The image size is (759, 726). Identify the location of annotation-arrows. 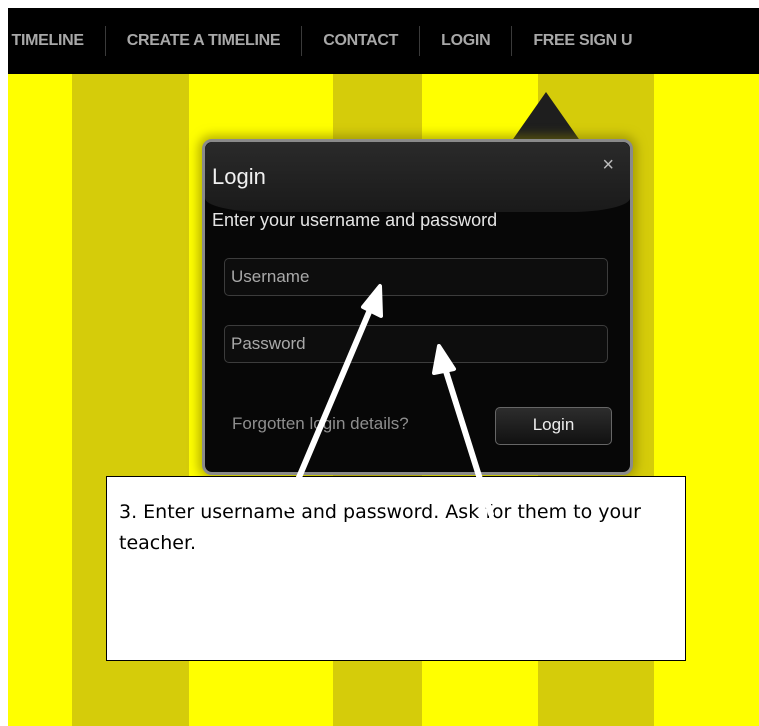
(388, 400).